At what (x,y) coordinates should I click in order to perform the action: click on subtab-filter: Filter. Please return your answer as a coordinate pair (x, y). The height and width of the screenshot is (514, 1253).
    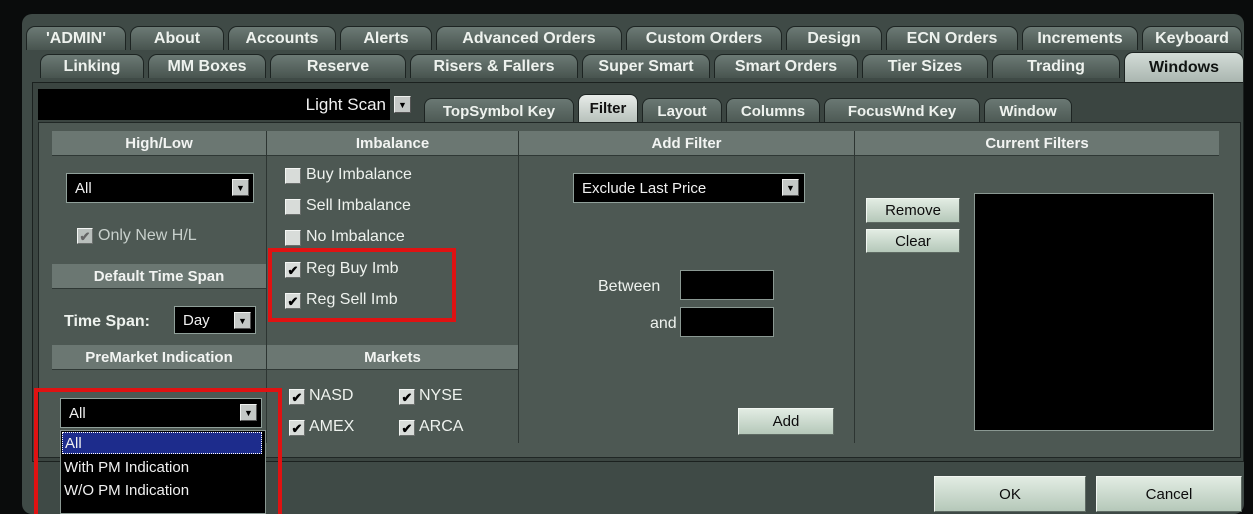
    Looking at the image, I should click on (608, 108).